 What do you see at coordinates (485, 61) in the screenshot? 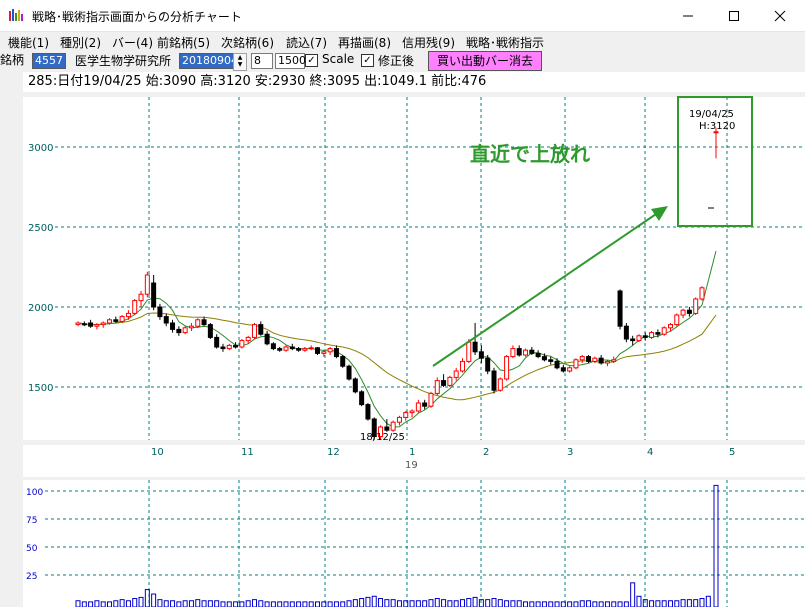
I see `clear-buy-bar-button: 買い出動バー消去` at bounding box center [485, 61].